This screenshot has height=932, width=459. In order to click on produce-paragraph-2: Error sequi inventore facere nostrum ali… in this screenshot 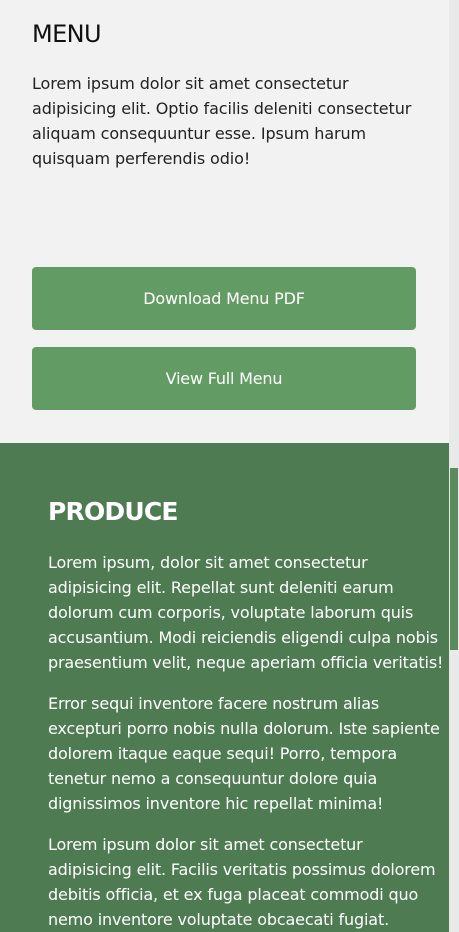, I will do `click(244, 753)`.